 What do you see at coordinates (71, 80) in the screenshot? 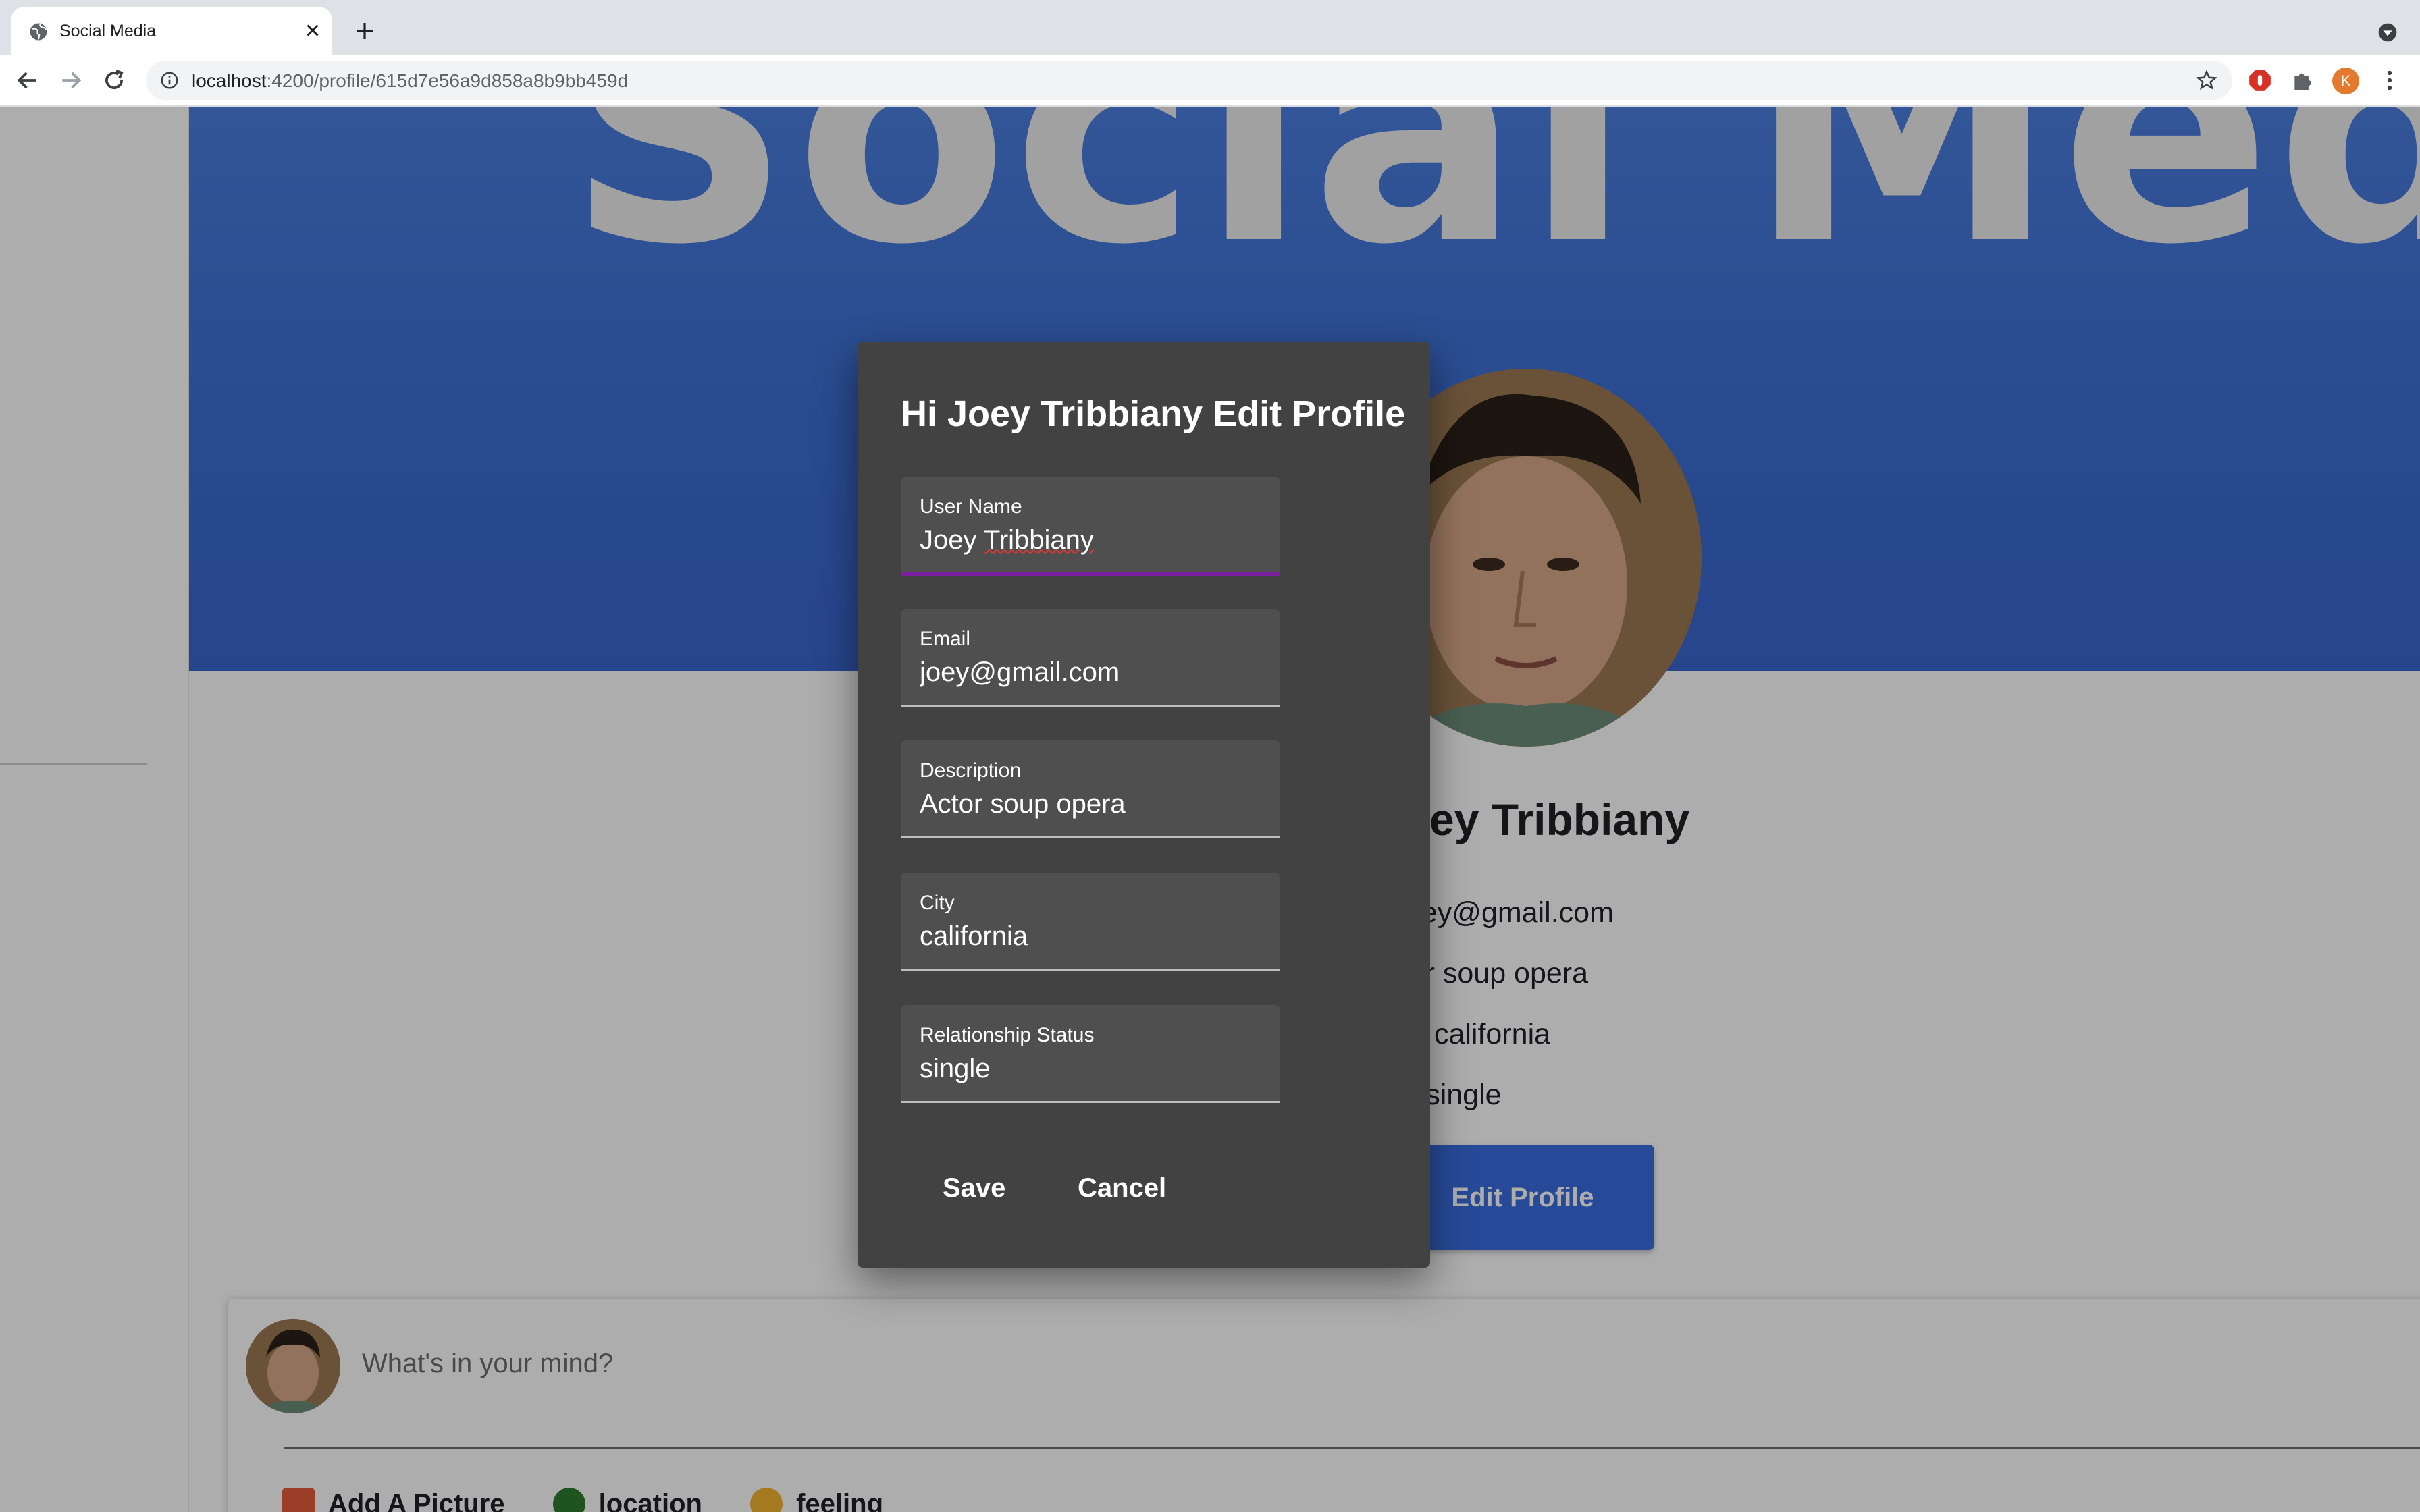
I see `forward-icon` at bounding box center [71, 80].